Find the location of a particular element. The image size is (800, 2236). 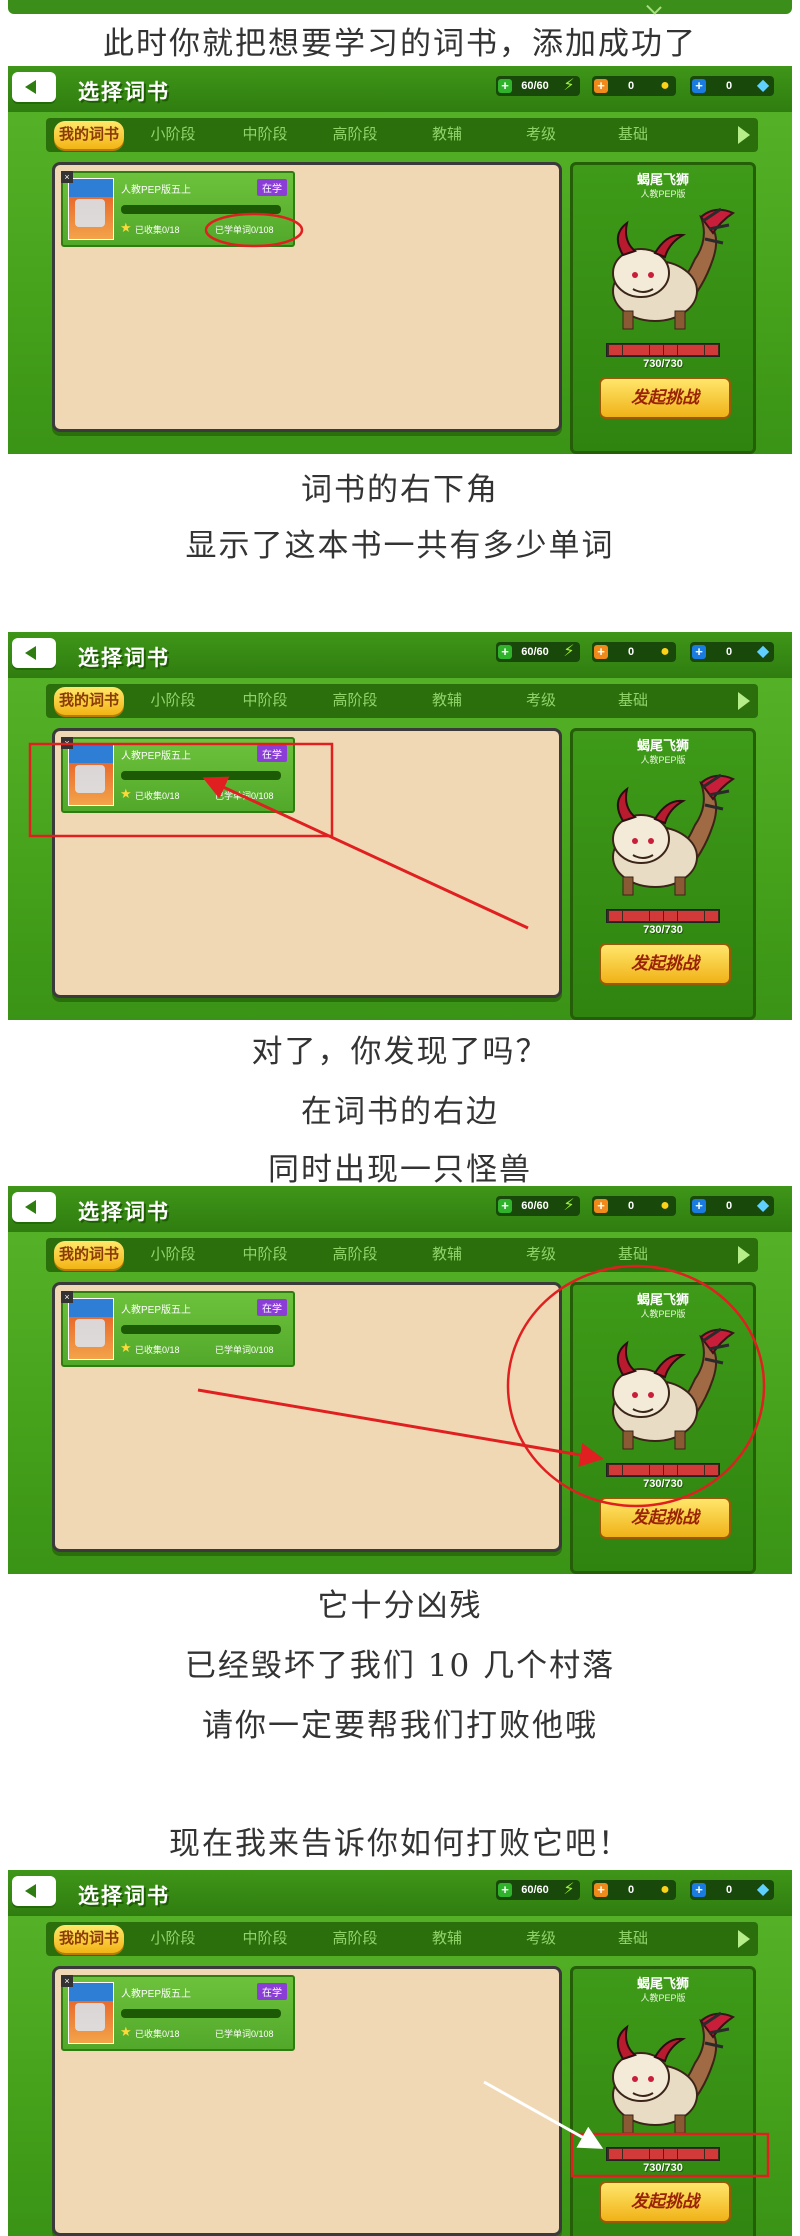

page-title: 选择词书 is located at coordinates (124, 1212).